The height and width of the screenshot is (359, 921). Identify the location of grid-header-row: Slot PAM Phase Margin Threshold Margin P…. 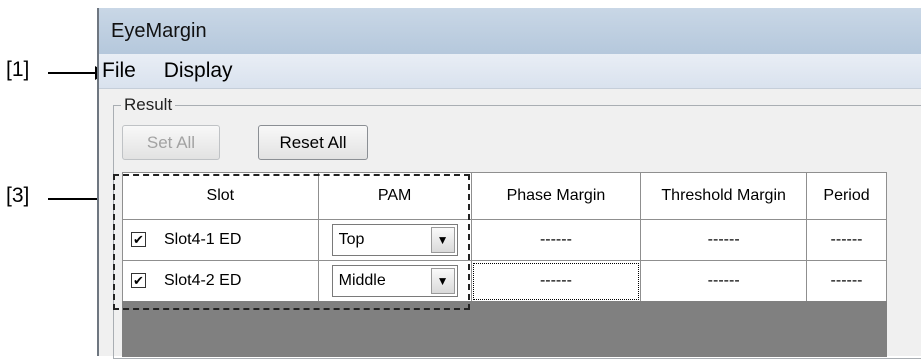
(504, 196).